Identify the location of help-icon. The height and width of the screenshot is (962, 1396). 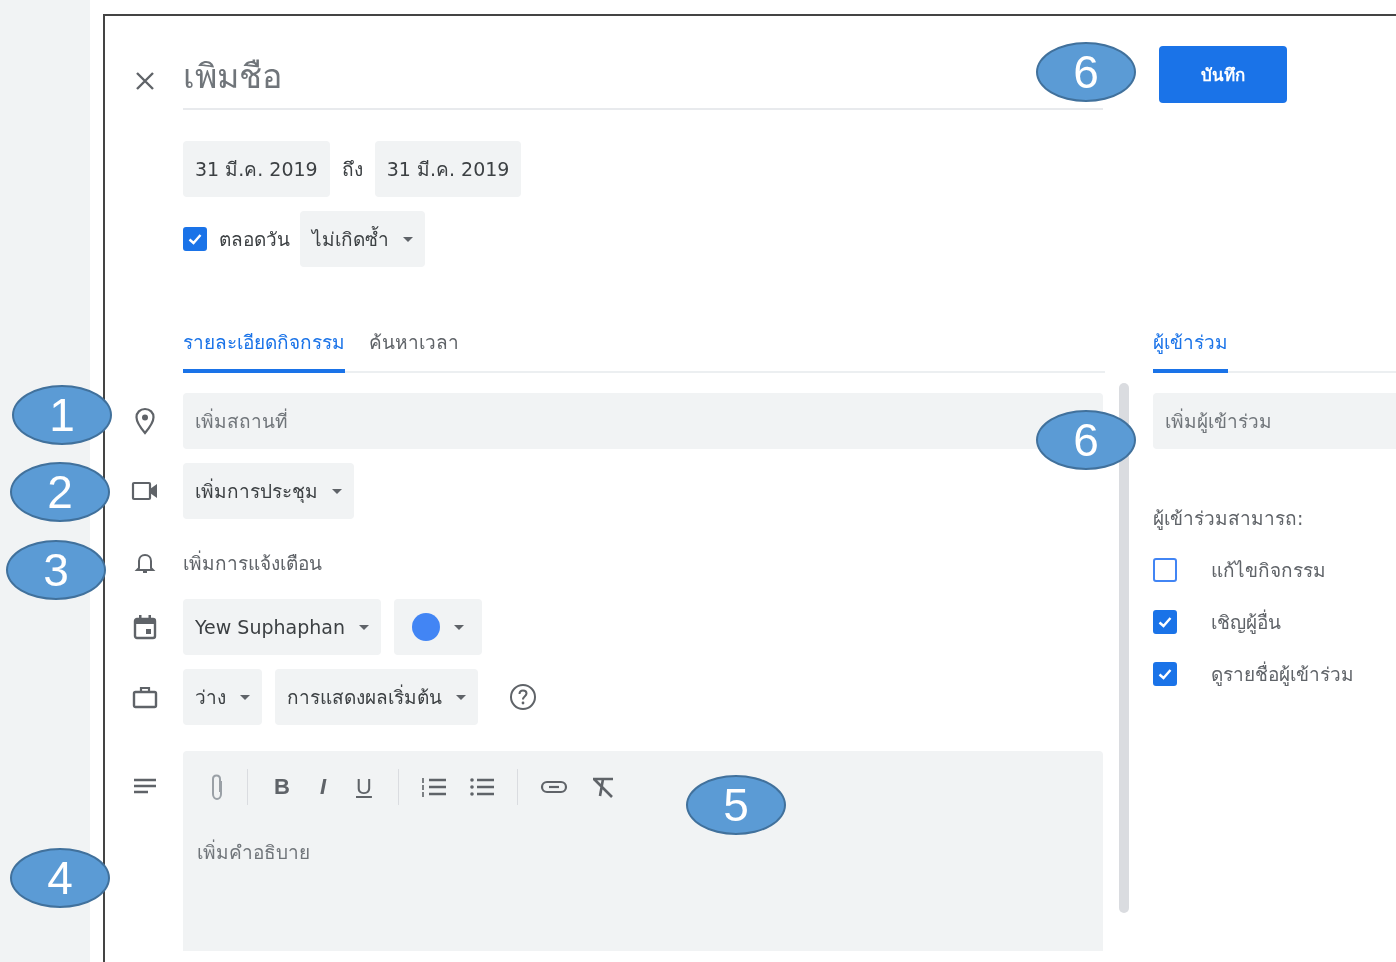
(523, 697).